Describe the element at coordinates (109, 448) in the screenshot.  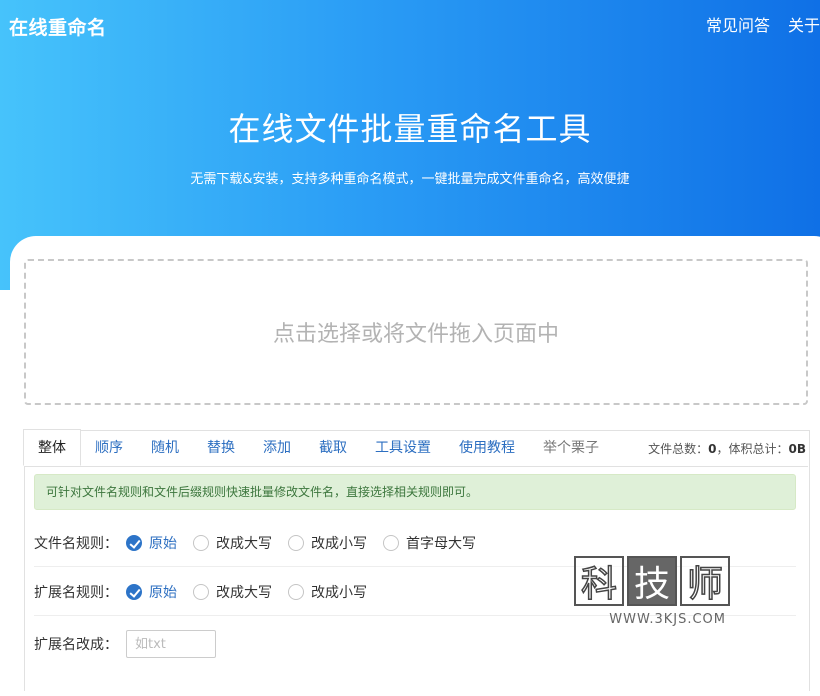
I see `tab-sequence: 顺序` at that location.